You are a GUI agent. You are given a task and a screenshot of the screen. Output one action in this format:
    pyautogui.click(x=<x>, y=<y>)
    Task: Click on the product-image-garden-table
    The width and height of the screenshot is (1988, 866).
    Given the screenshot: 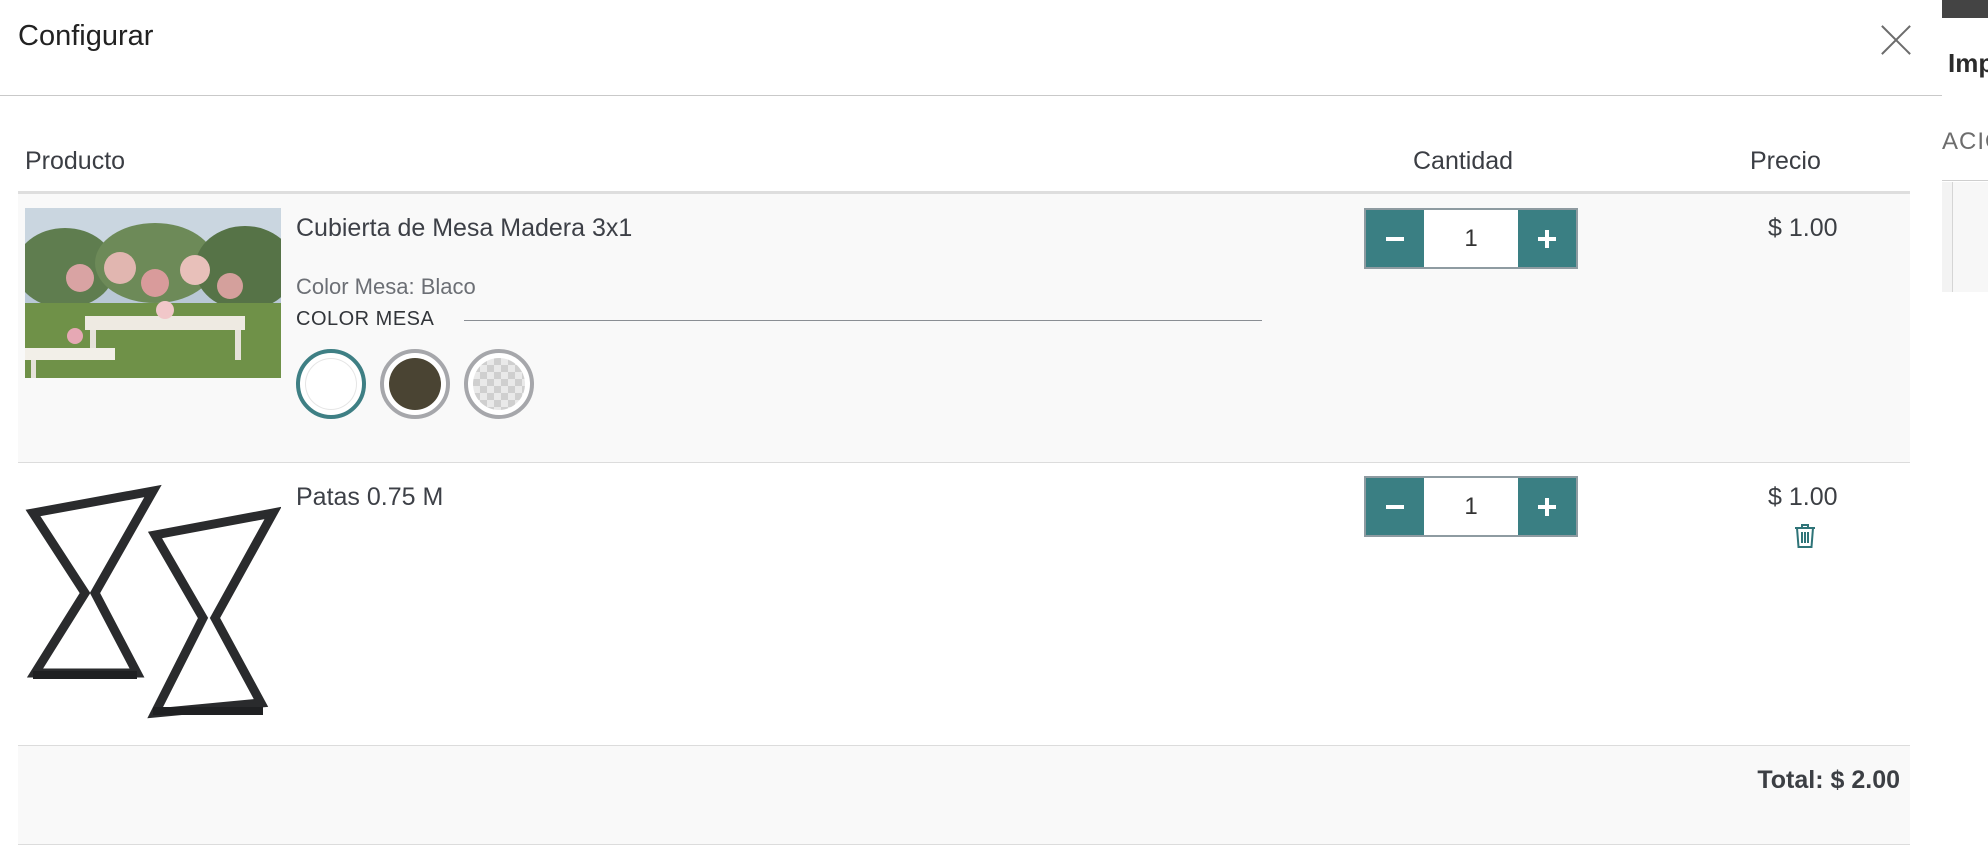 What is the action you would take?
    pyautogui.click(x=153, y=293)
    